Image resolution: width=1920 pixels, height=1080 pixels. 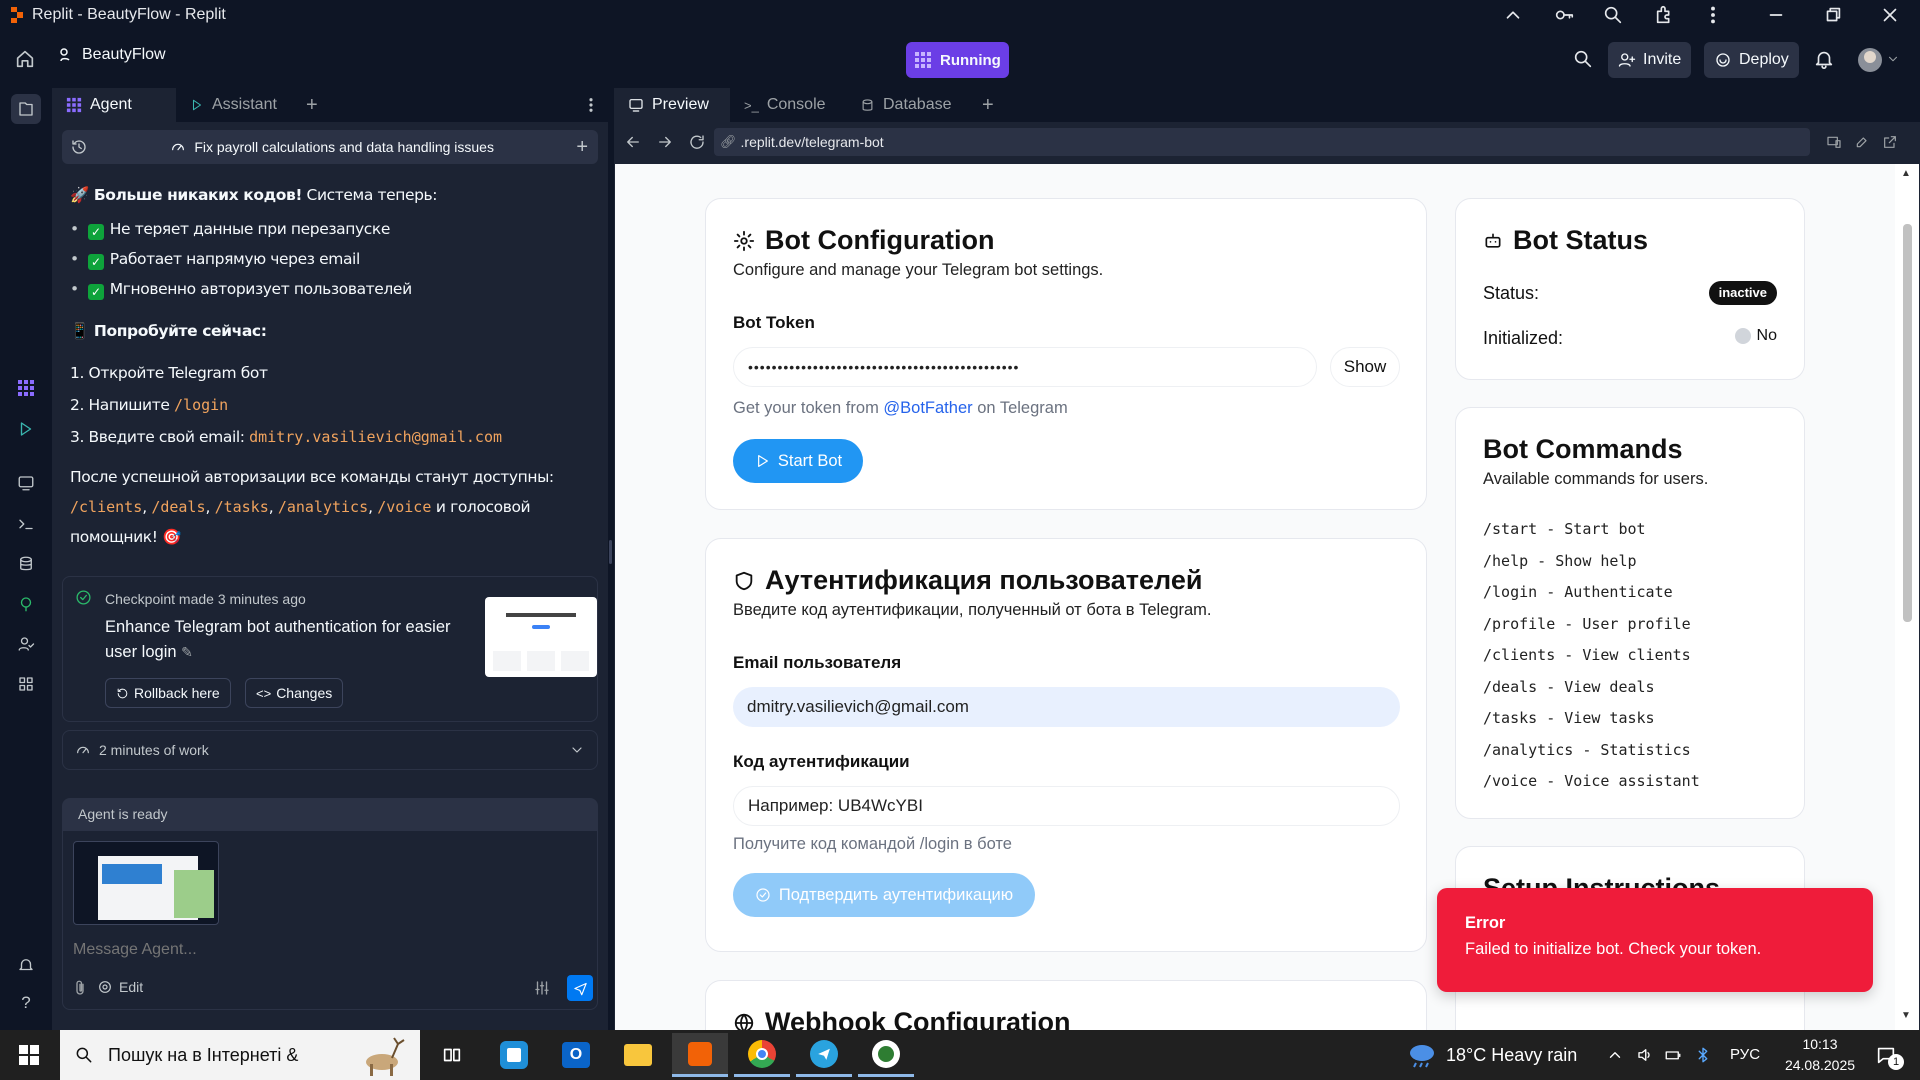 What do you see at coordinates (29, 1055) in the screenshot?
I see `start-button` at bounding box center [29, 1055].